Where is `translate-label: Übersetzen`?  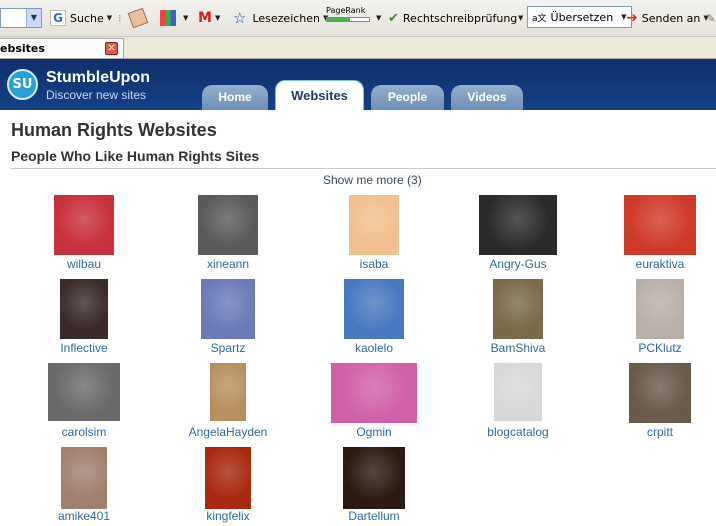
translate-label: Übersetzen is located at coordinates (582, 17).